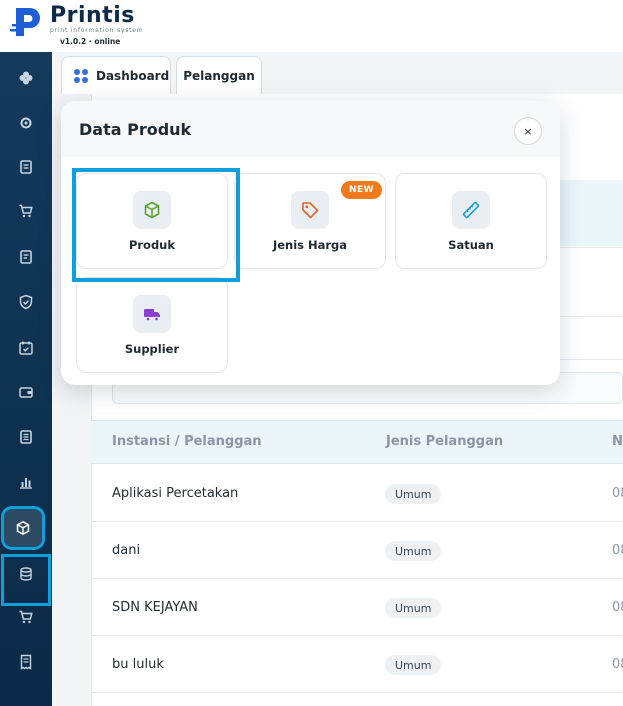  What do you see at coordinates (310, 245) in the screenshot?
I see `tile-label: Jenis Harga` at bounding box center [310, 245].